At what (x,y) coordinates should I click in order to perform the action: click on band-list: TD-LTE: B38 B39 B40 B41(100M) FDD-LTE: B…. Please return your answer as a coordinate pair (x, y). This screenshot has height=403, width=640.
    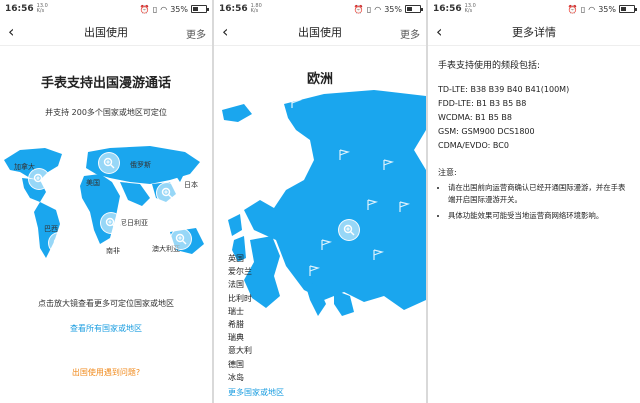
    Looking at the image, I should click on (534, 118).